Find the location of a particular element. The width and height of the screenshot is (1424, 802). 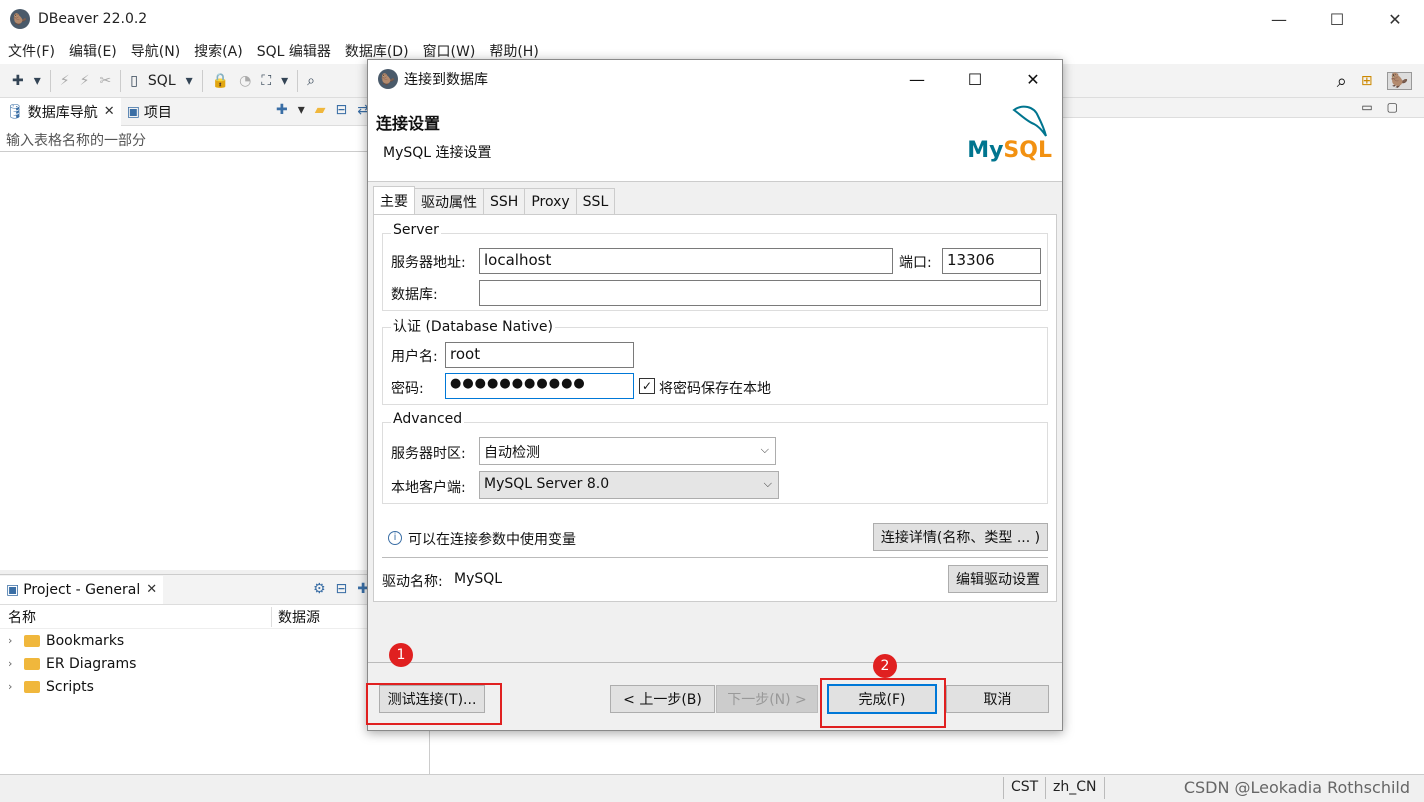

editor-window-controls: ▭▢ is located at coordinates (1386, 107).